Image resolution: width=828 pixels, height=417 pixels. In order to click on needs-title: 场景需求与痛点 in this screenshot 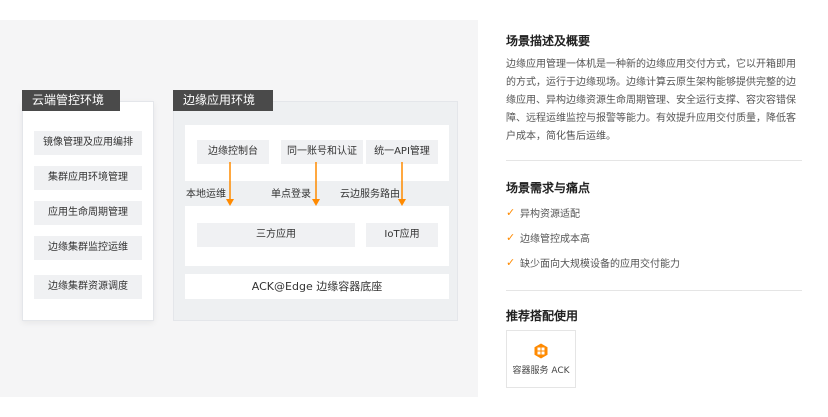, I will do `click(548, 188)`.